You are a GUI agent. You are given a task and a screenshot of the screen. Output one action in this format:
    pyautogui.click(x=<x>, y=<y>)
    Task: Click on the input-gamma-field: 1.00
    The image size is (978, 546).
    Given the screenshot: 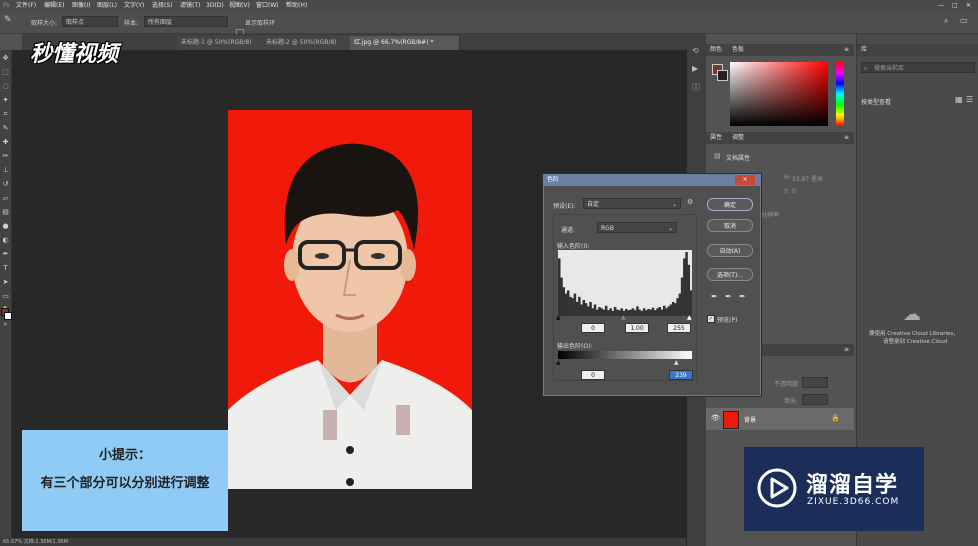 What is the action you would take?
    pyautogui.click(x=637, y=328)
    